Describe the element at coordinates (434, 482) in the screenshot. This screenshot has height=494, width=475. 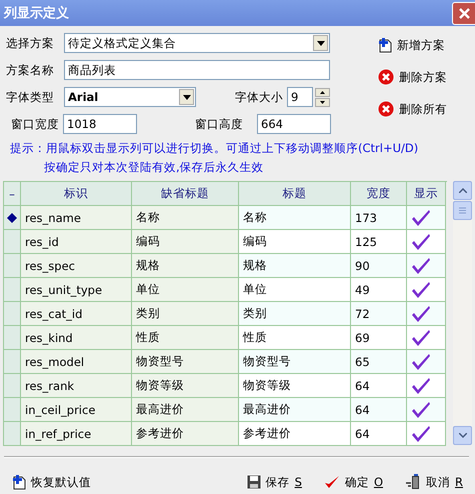
I see `cancel-button: 取消 R` at that location.